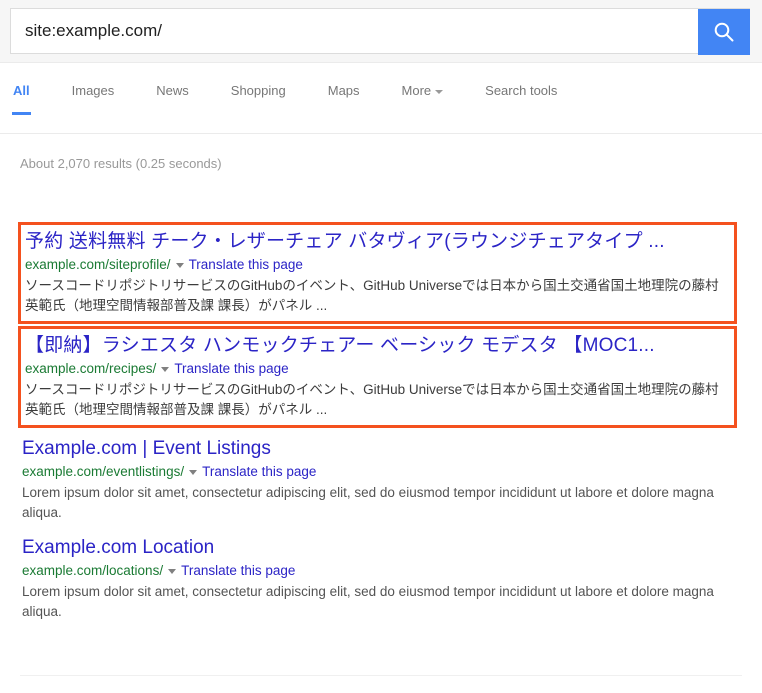  Describe the element at coordinates (21, 99) in the screenshot. I see `tab-all: All` at that location.